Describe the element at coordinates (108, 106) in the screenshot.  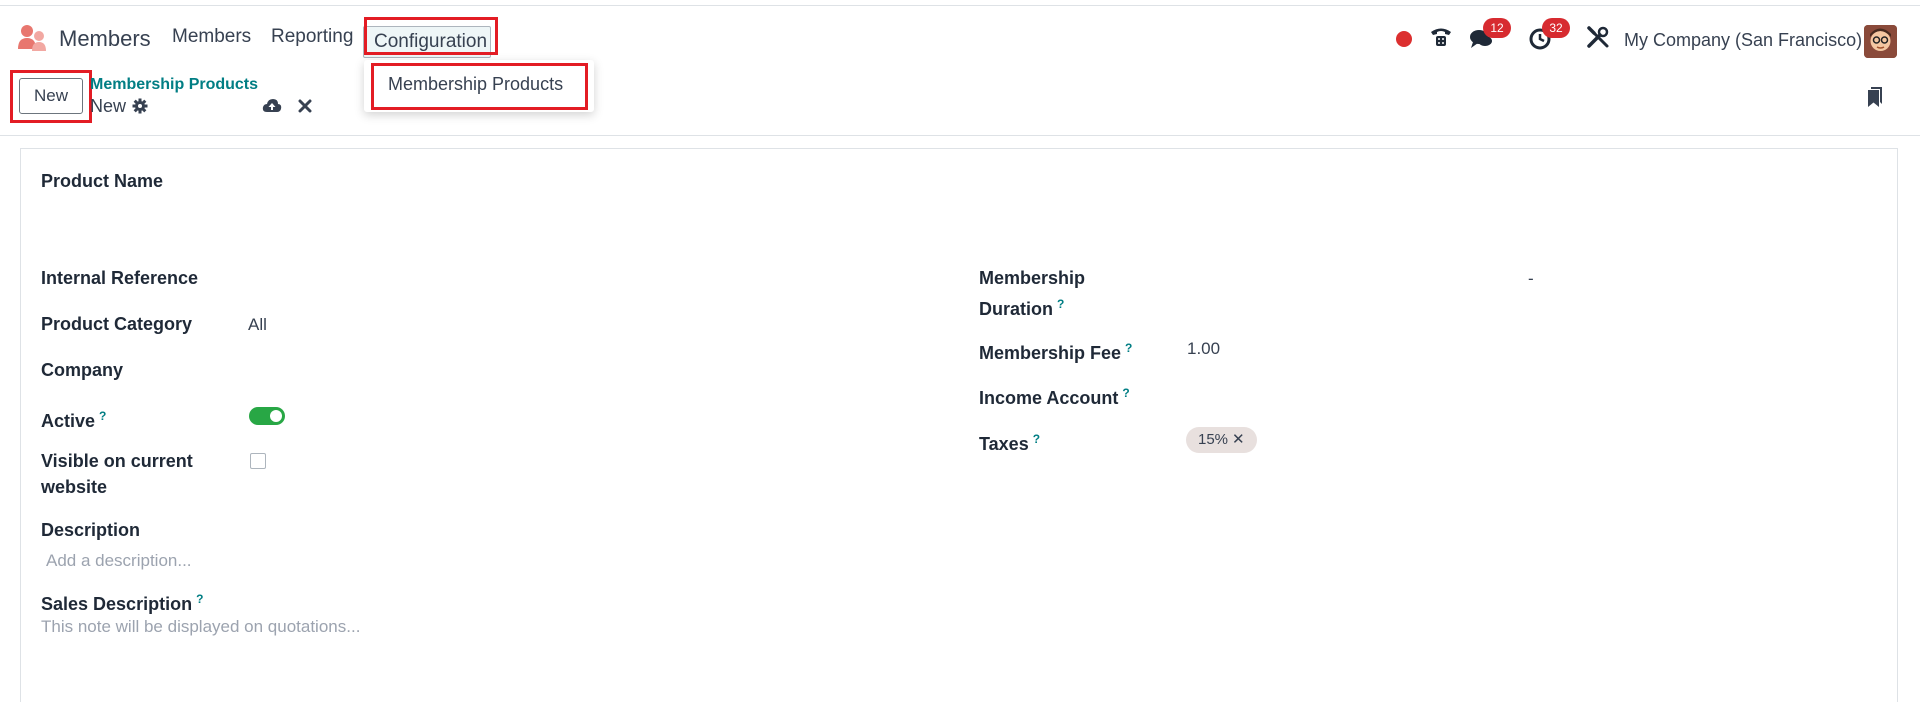
I see `record-name: New` at that location.